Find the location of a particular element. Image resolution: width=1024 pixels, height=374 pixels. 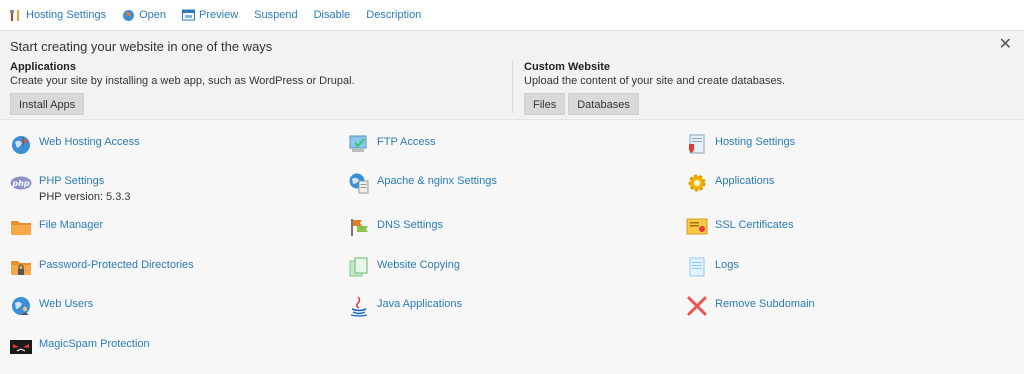

tool-label: Applications is located at coordinates (745, 181).